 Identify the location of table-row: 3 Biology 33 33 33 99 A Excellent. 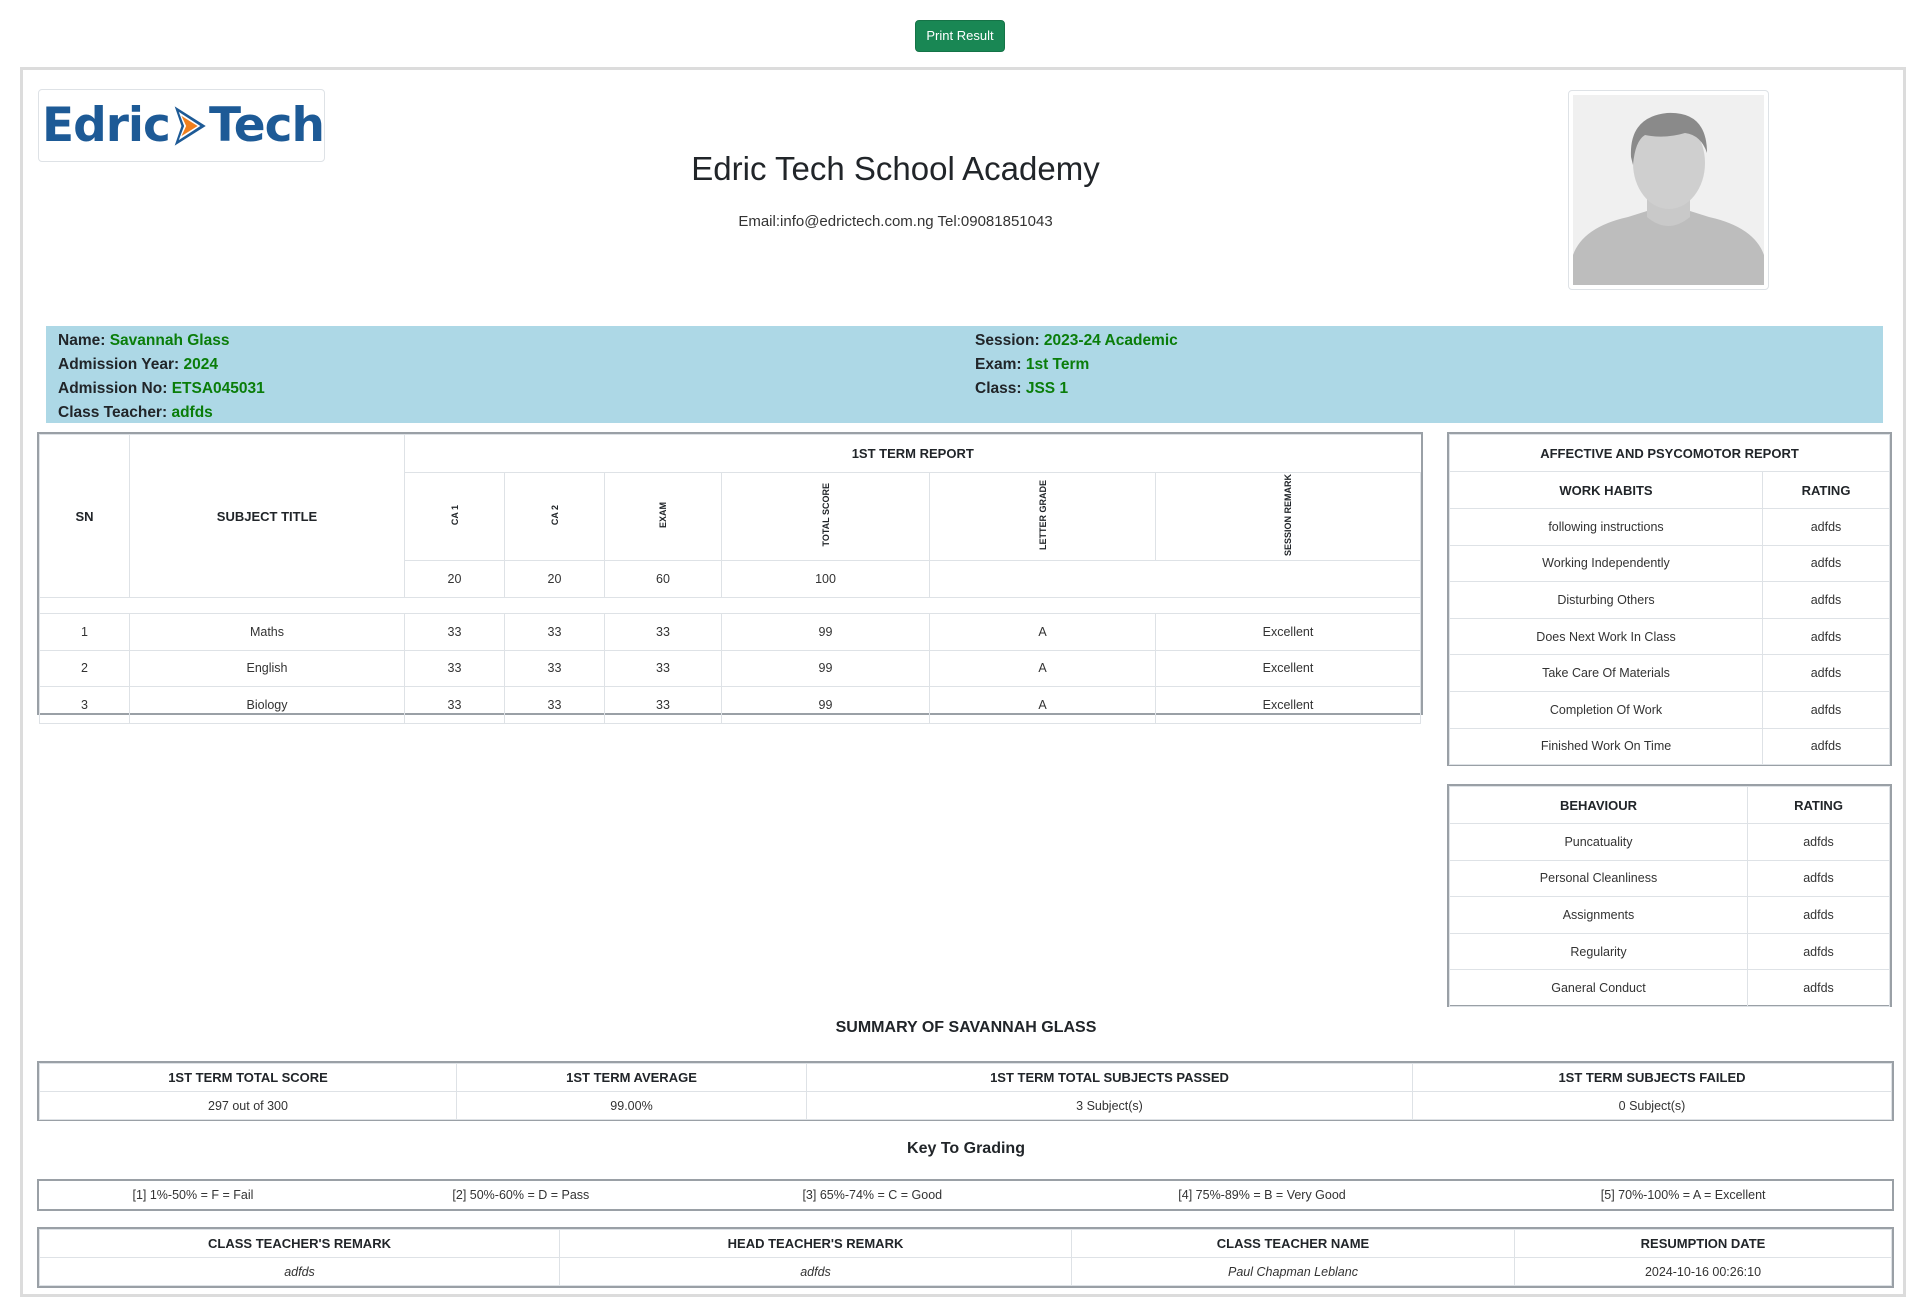
(730, 705).